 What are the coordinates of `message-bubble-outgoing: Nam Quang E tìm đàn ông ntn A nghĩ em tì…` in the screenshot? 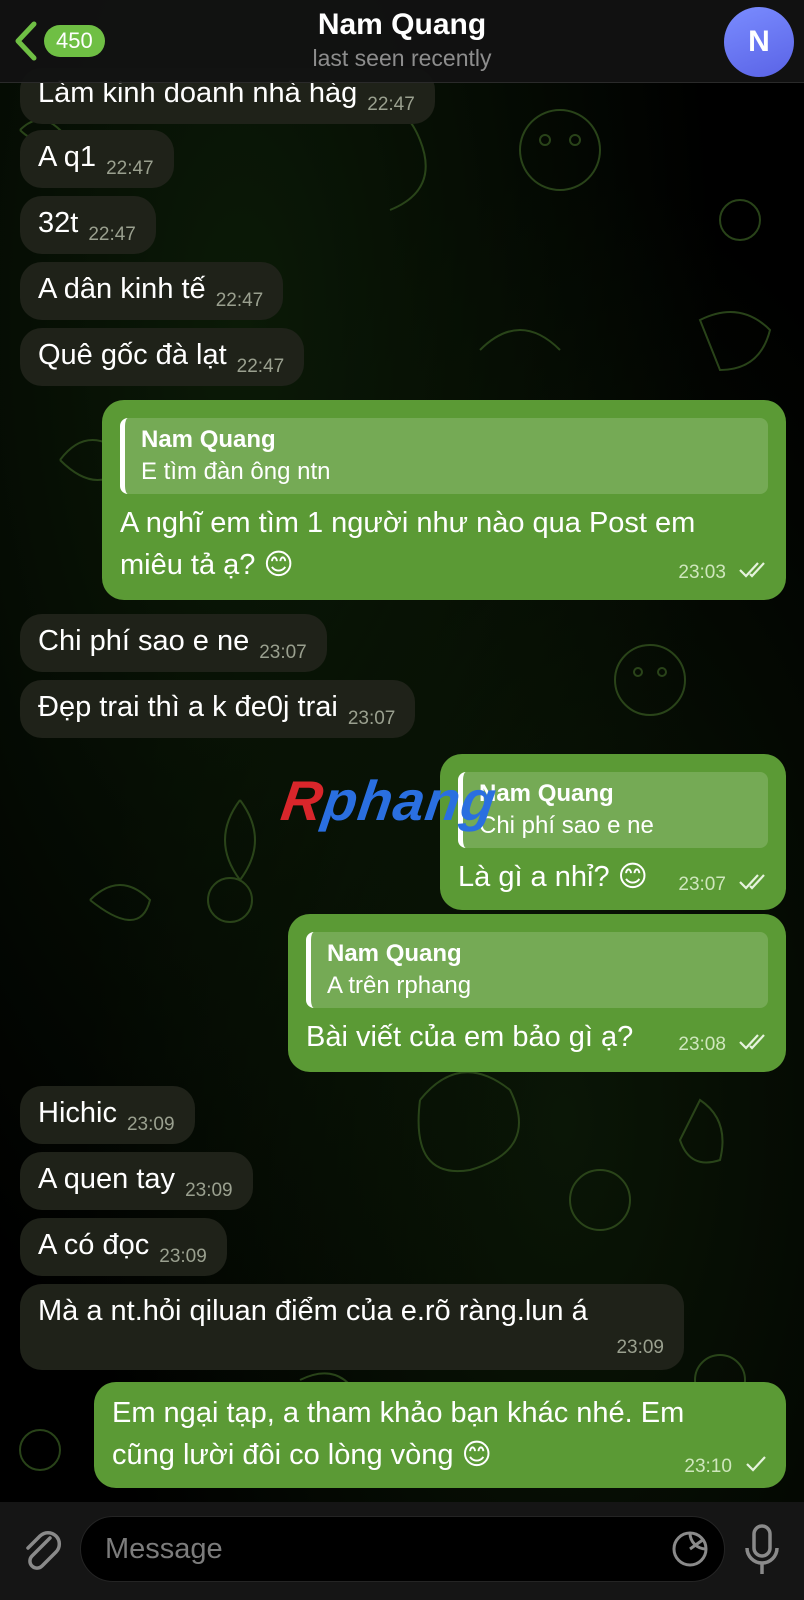 It's located at (444, 500).